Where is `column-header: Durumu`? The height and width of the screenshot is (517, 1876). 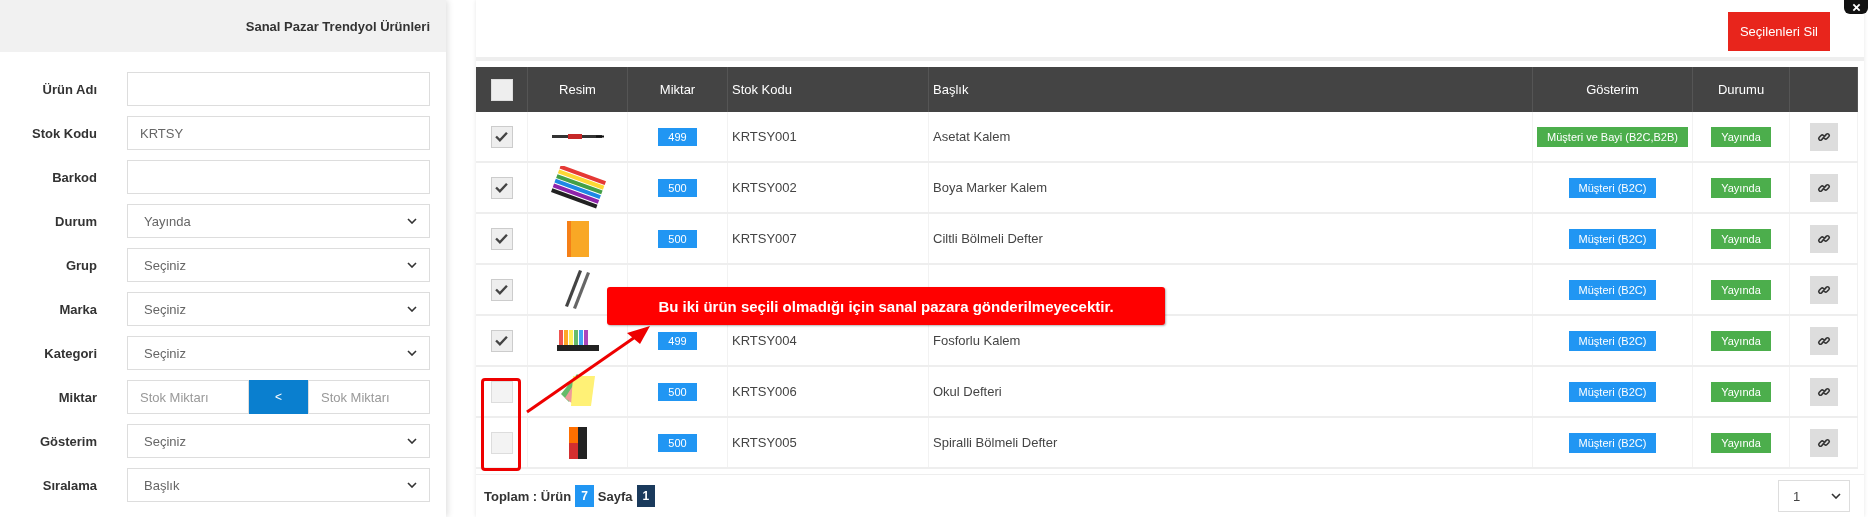 column-header: Durumu is located at coordinates (1741, 89).